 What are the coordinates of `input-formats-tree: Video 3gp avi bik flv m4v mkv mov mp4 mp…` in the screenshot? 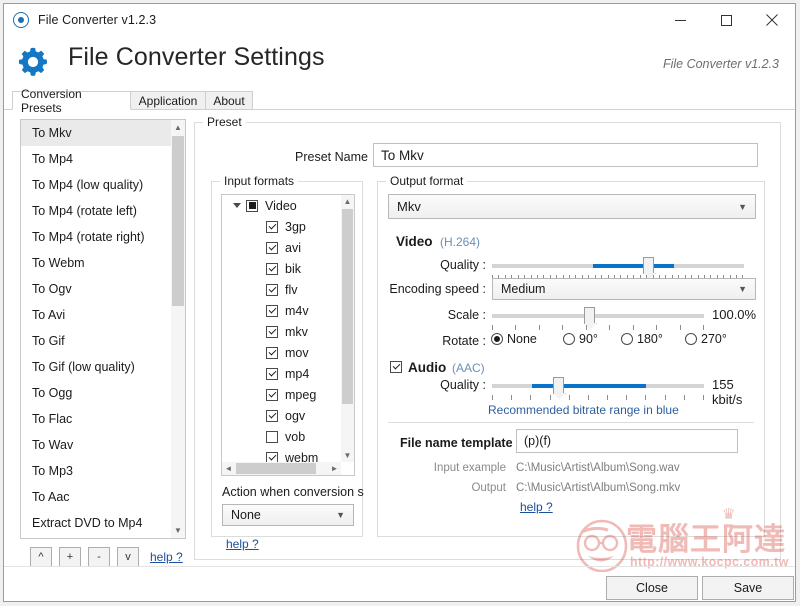 It's located at (288, 335).